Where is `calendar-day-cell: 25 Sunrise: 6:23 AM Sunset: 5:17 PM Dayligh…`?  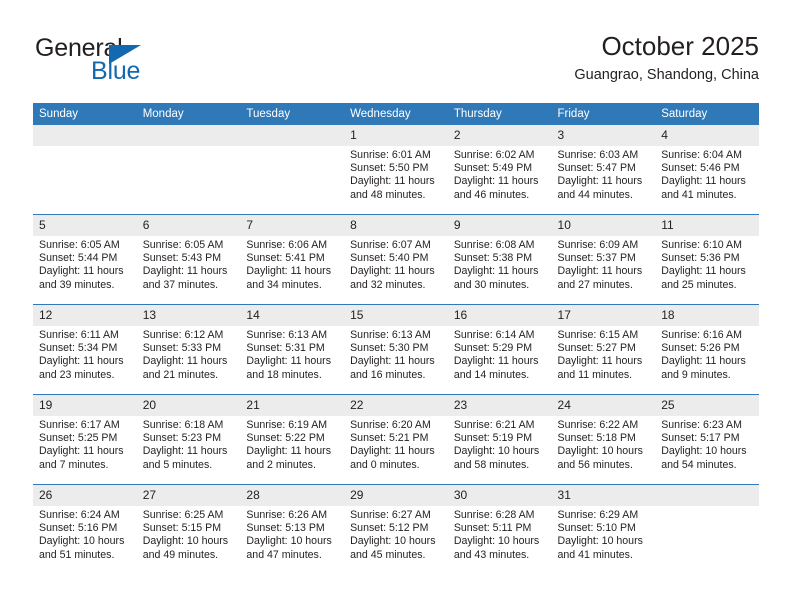 calendar-day-cell: 25 Sunrise: 6:23 AM Sunset: 5:17 PM Dayligh… is located at coordinates (707, 439).